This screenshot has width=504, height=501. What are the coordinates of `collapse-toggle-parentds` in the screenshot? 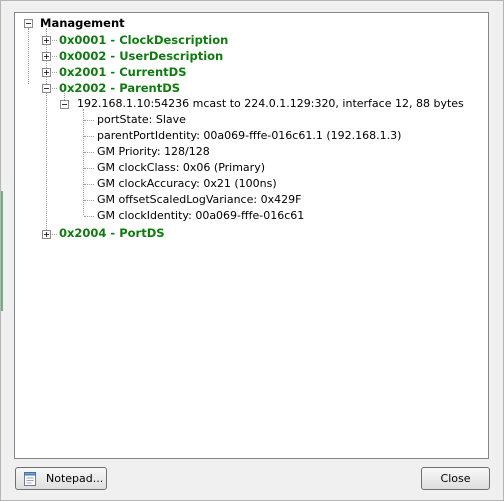 It's located at (46, 88).